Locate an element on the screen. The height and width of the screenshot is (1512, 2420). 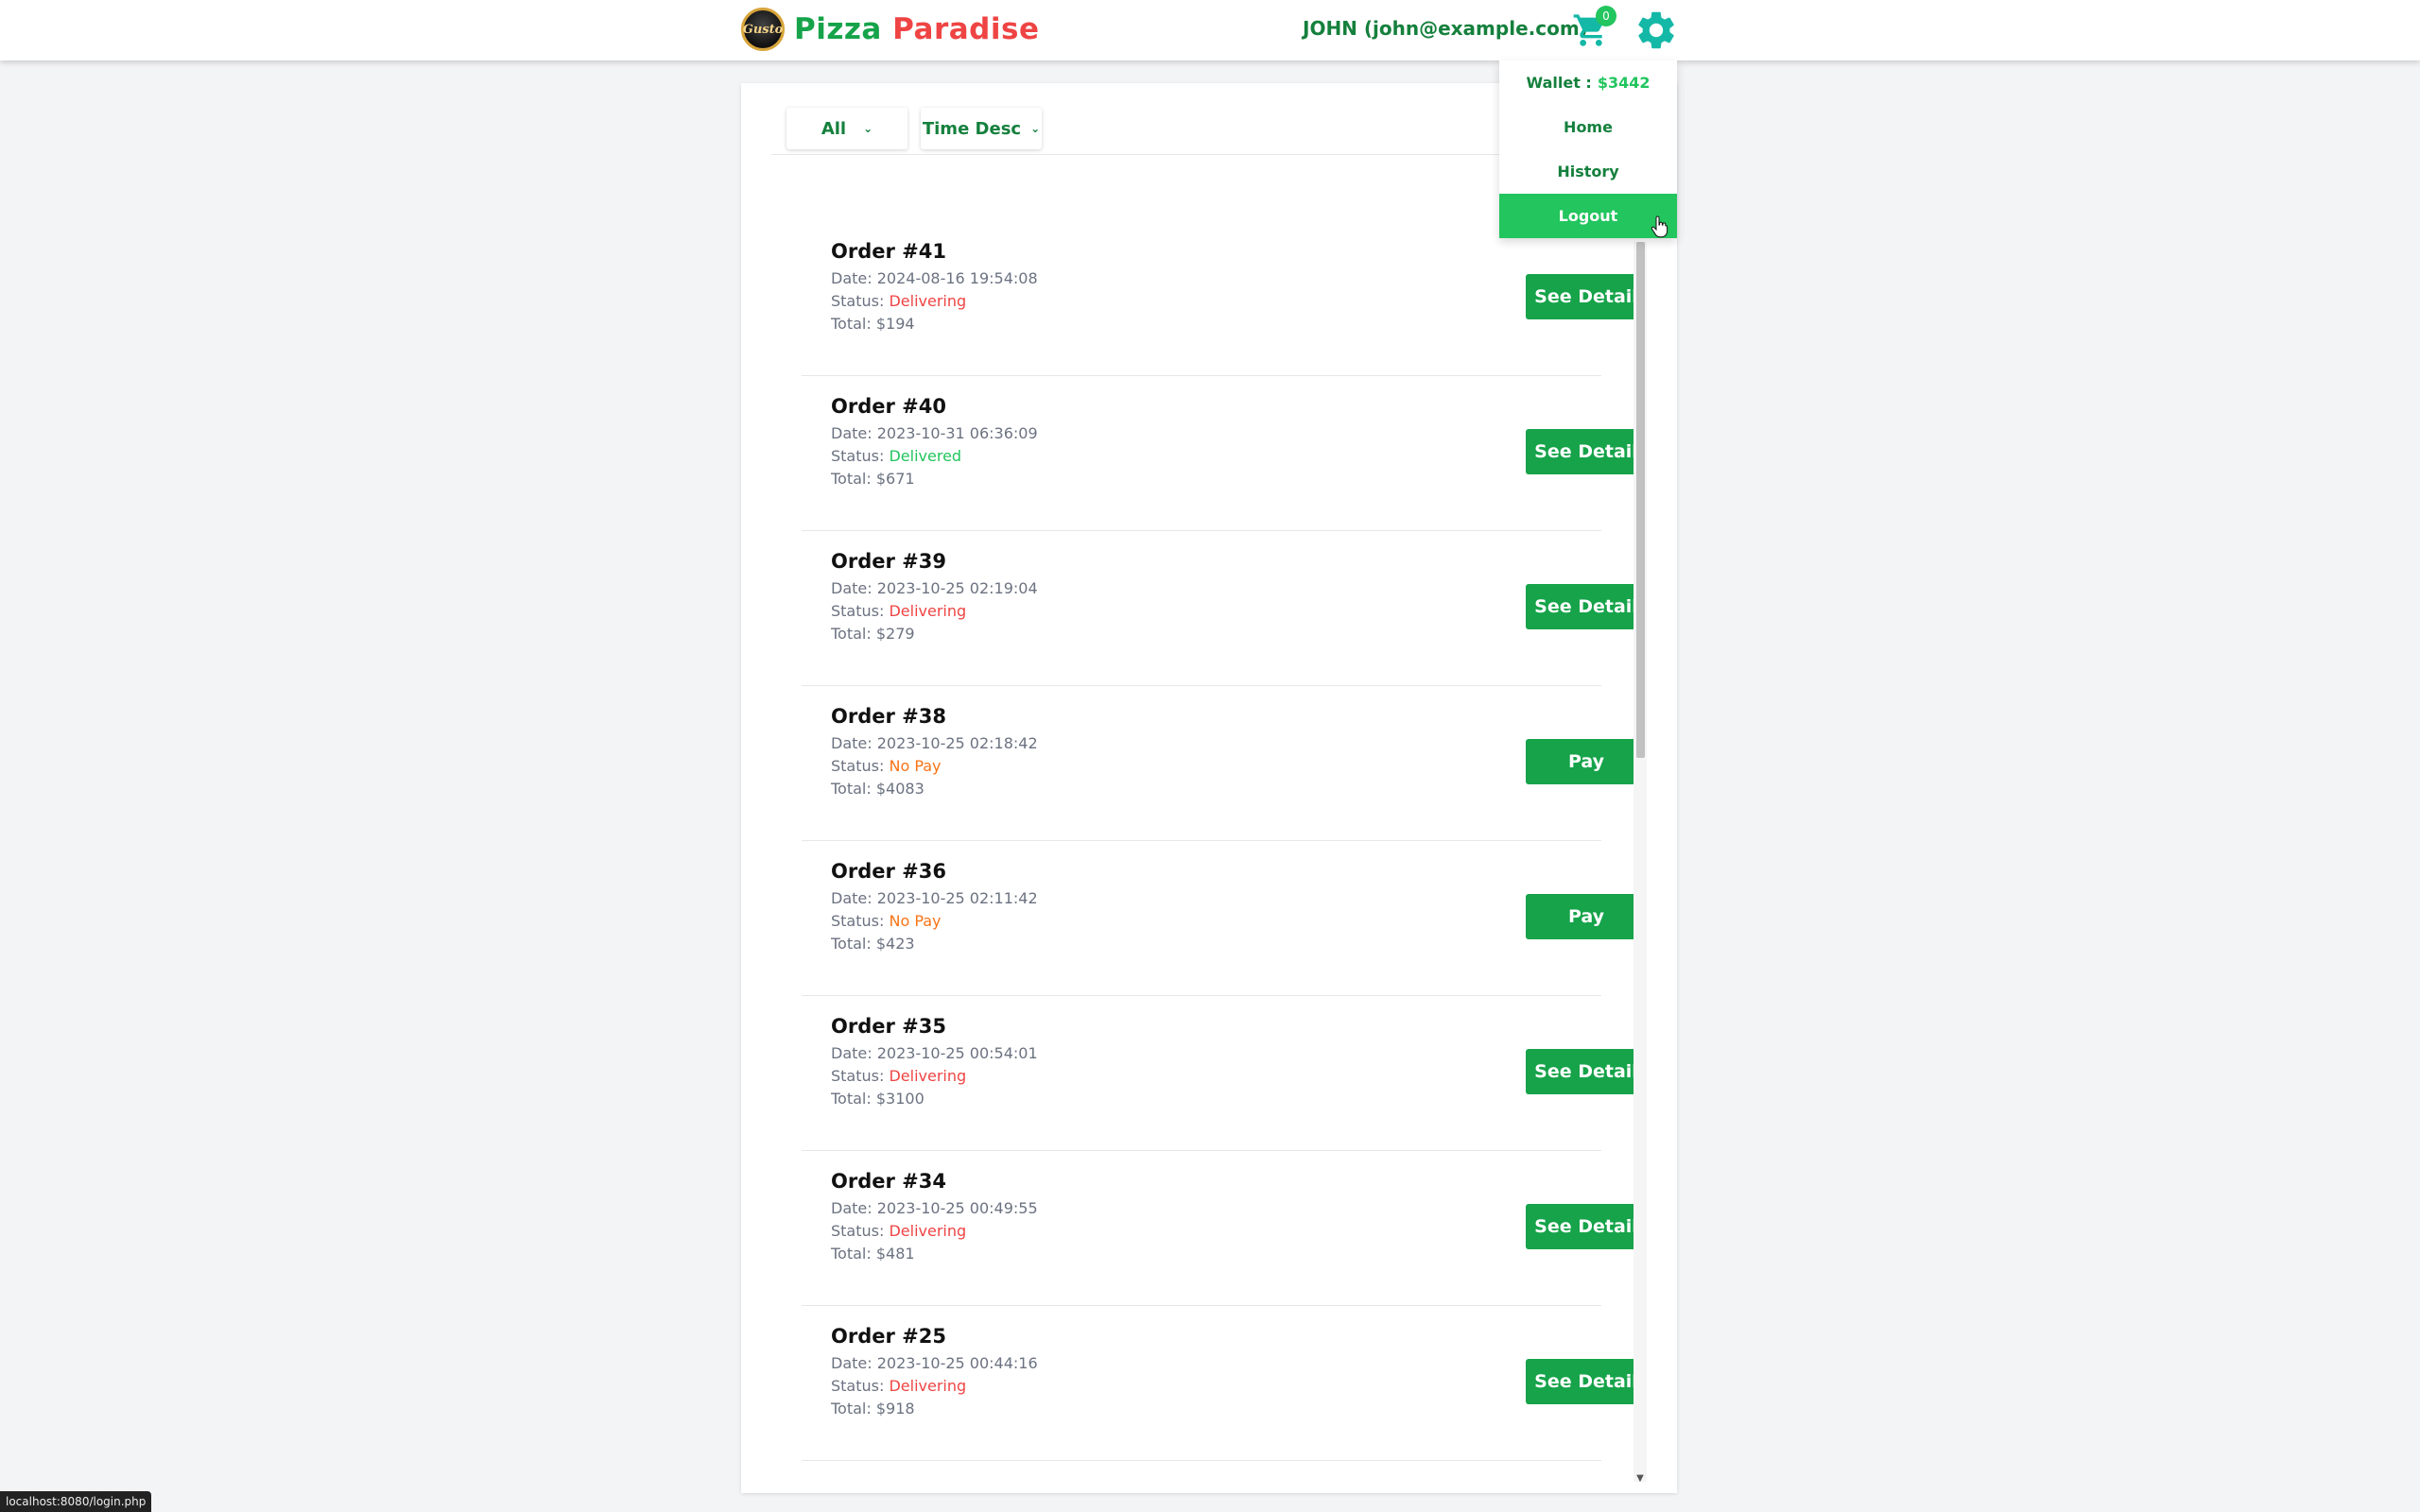
menu-item-history: History is located at coordinates (1588, 171).